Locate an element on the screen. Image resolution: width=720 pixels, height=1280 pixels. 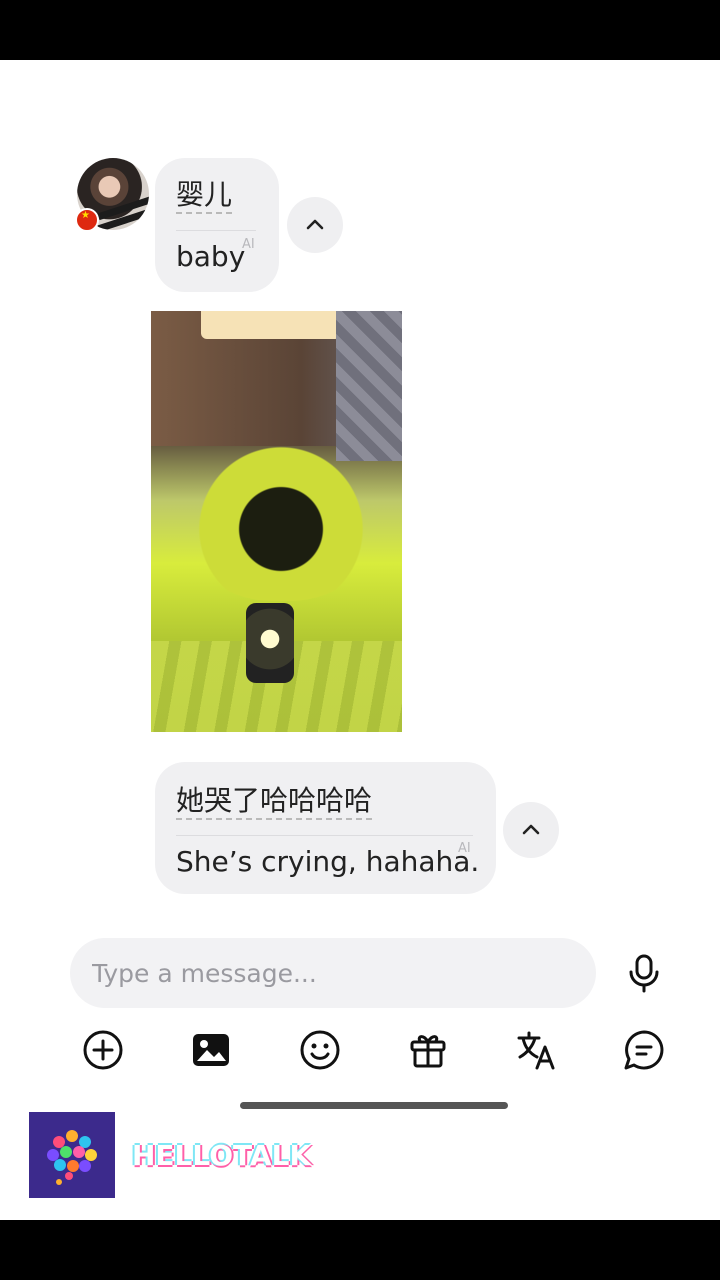
message-original-text: 她哭了哈哈哈哈 is located at coordinates (274, 800).